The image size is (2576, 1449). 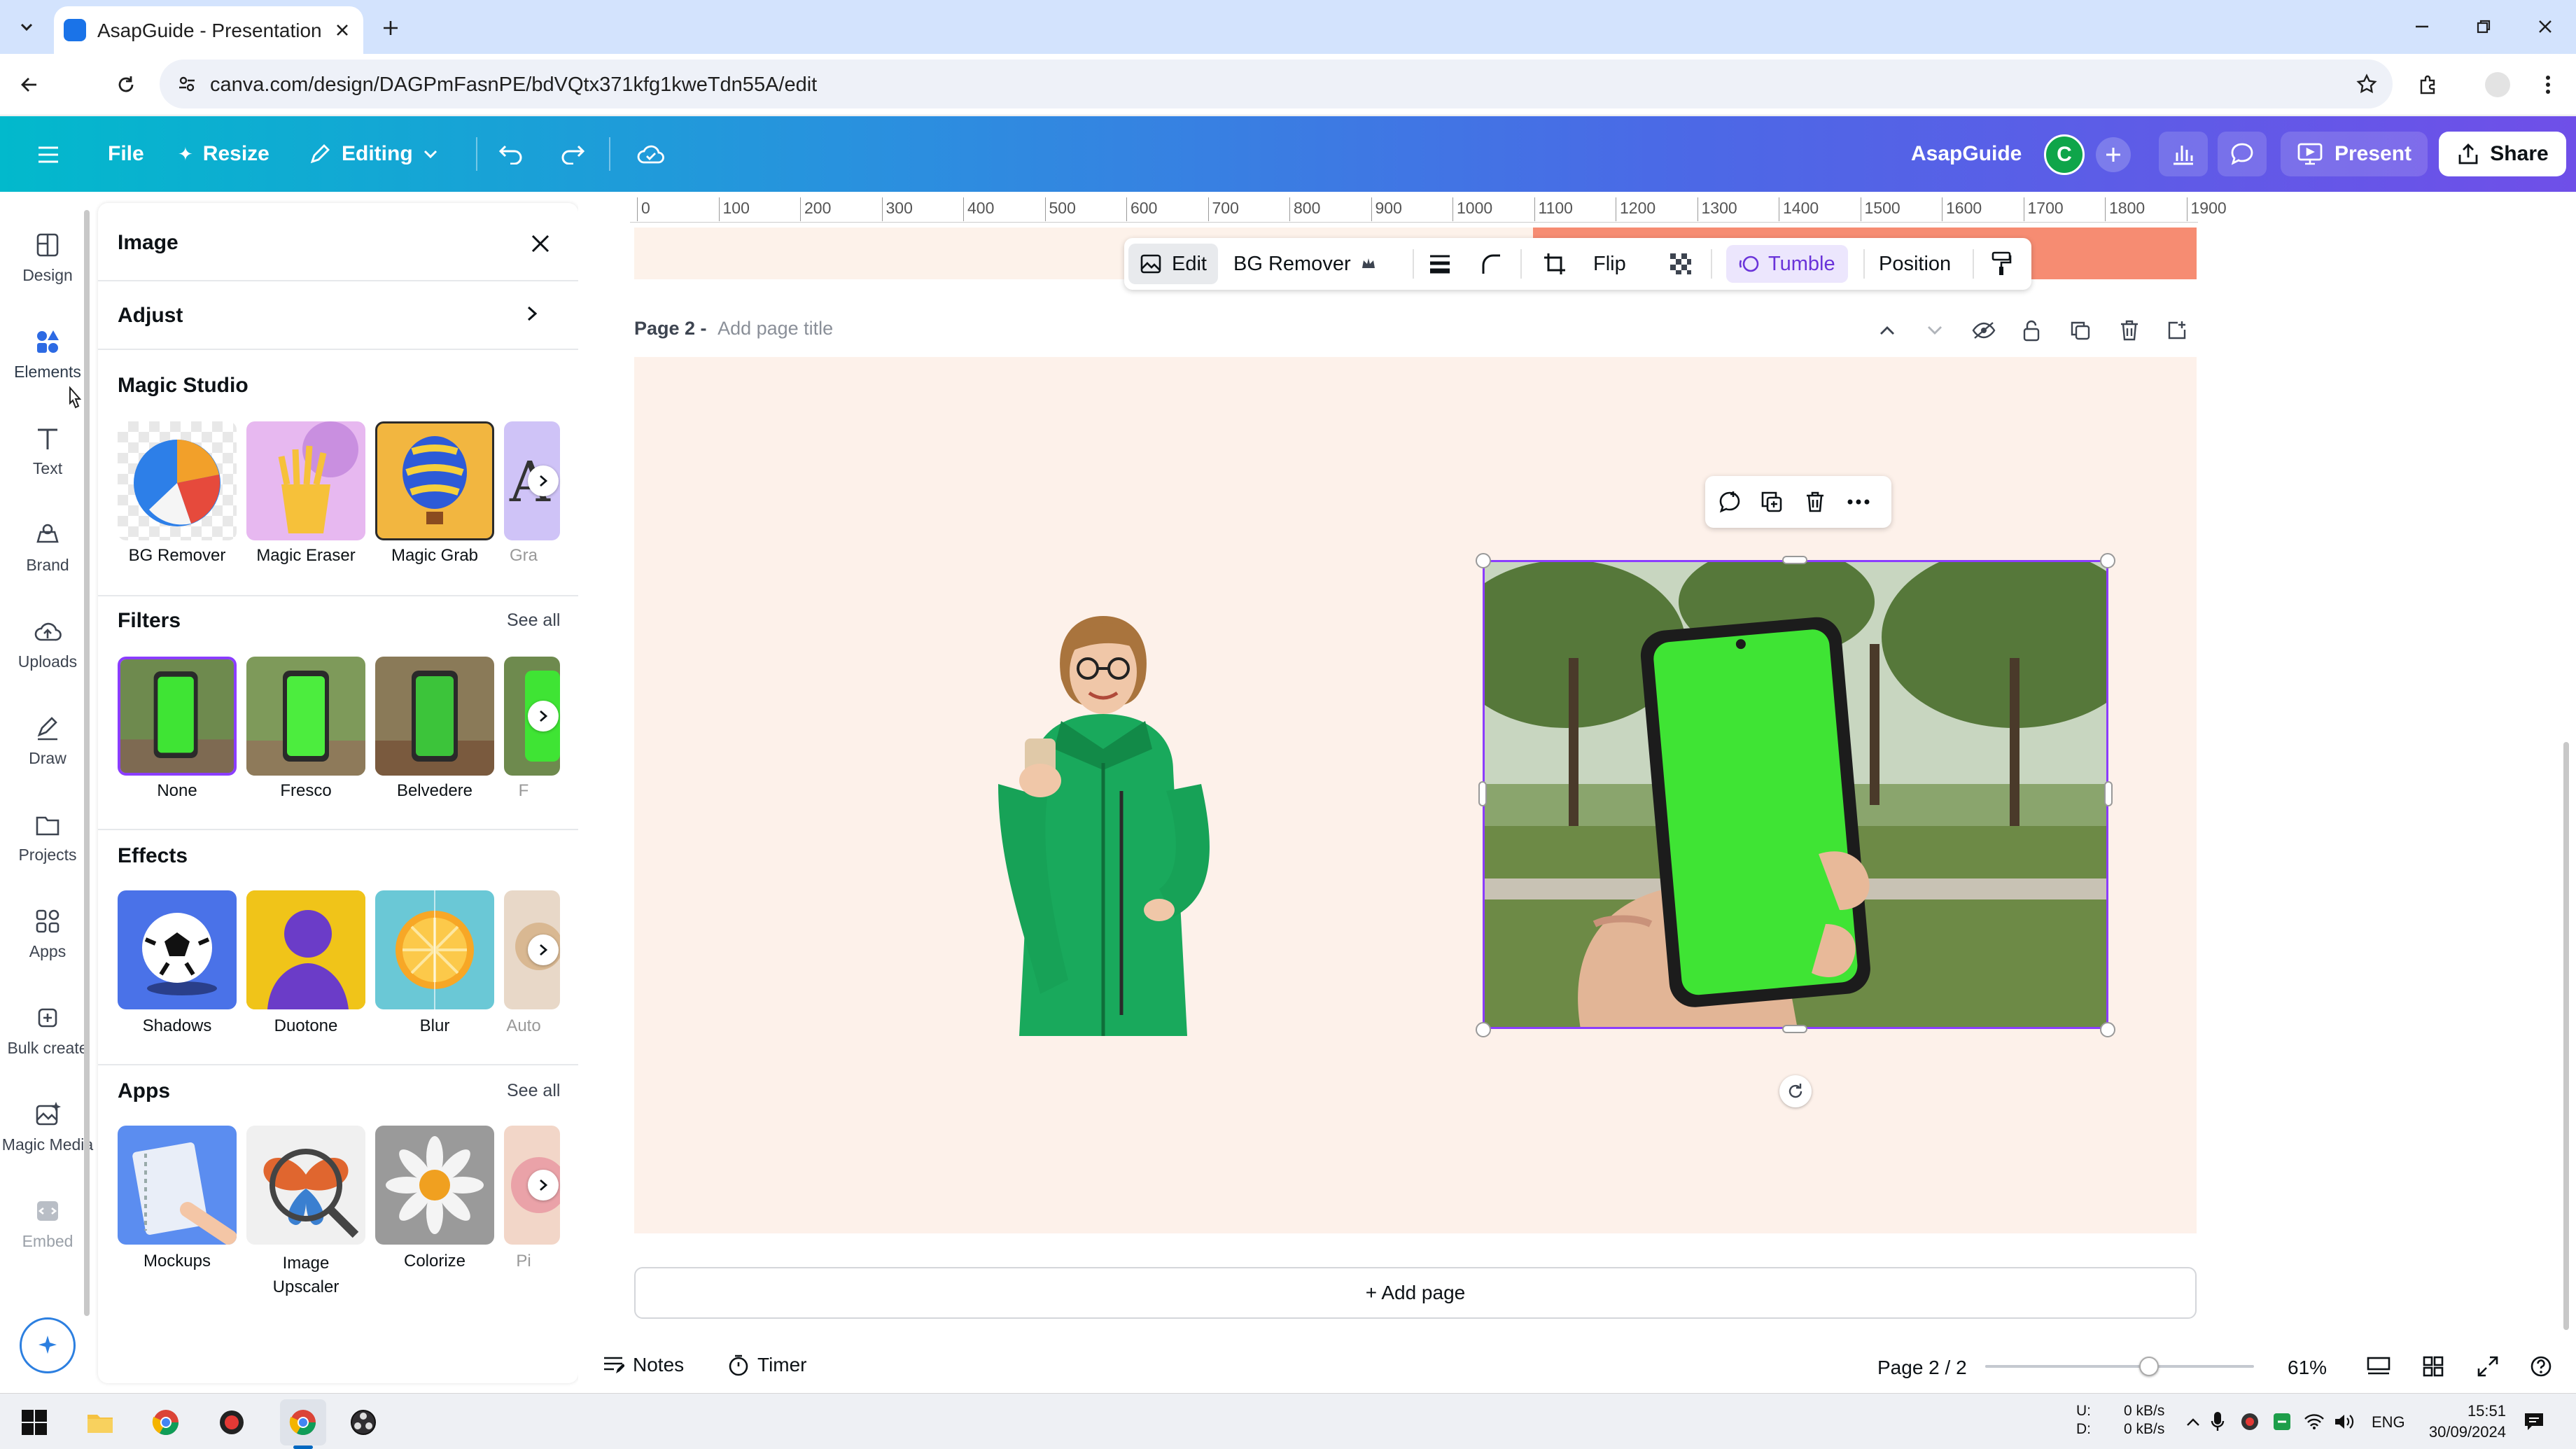 I want to click on resize-handle-top, so click(x=1794, y=560).